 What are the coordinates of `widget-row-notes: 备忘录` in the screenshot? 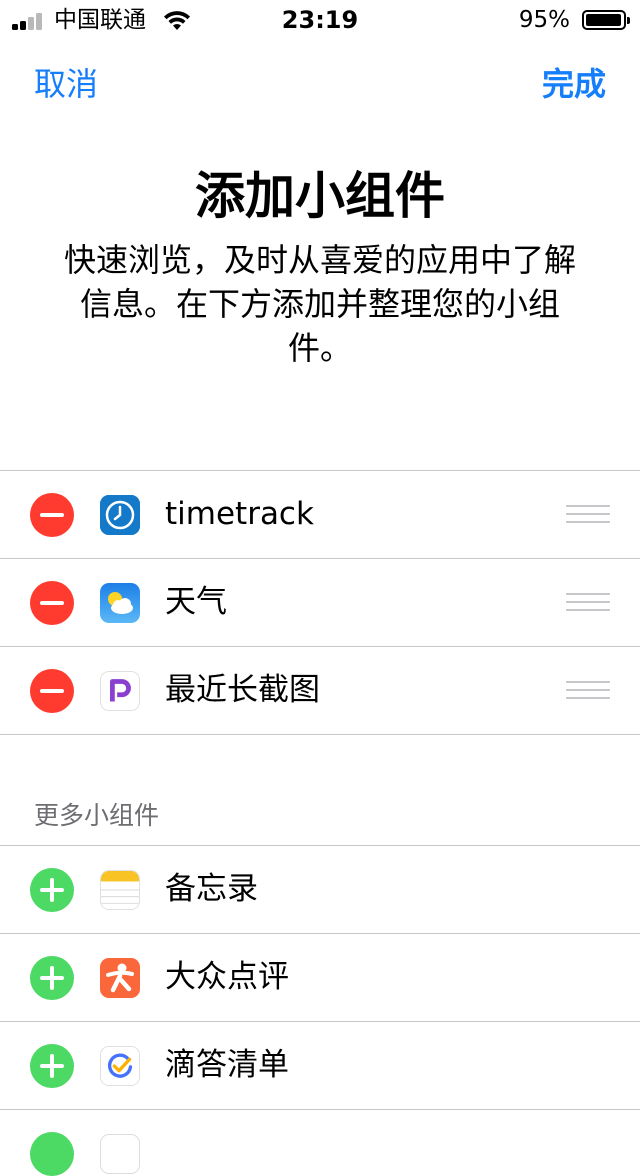 It's located at (320, 890).